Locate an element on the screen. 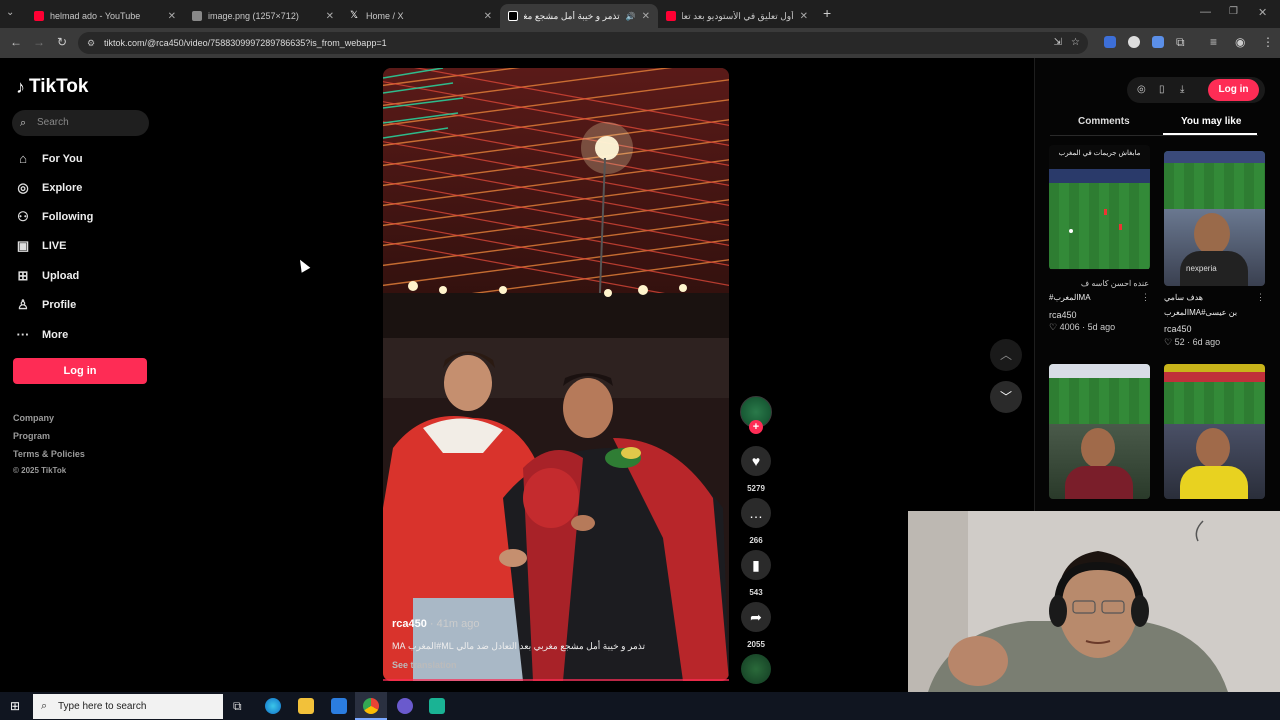 The width and height of the screenshot is (1280, 720). tab-image: image.png (1257×712) ✕ is located at coordinates (263, 16).